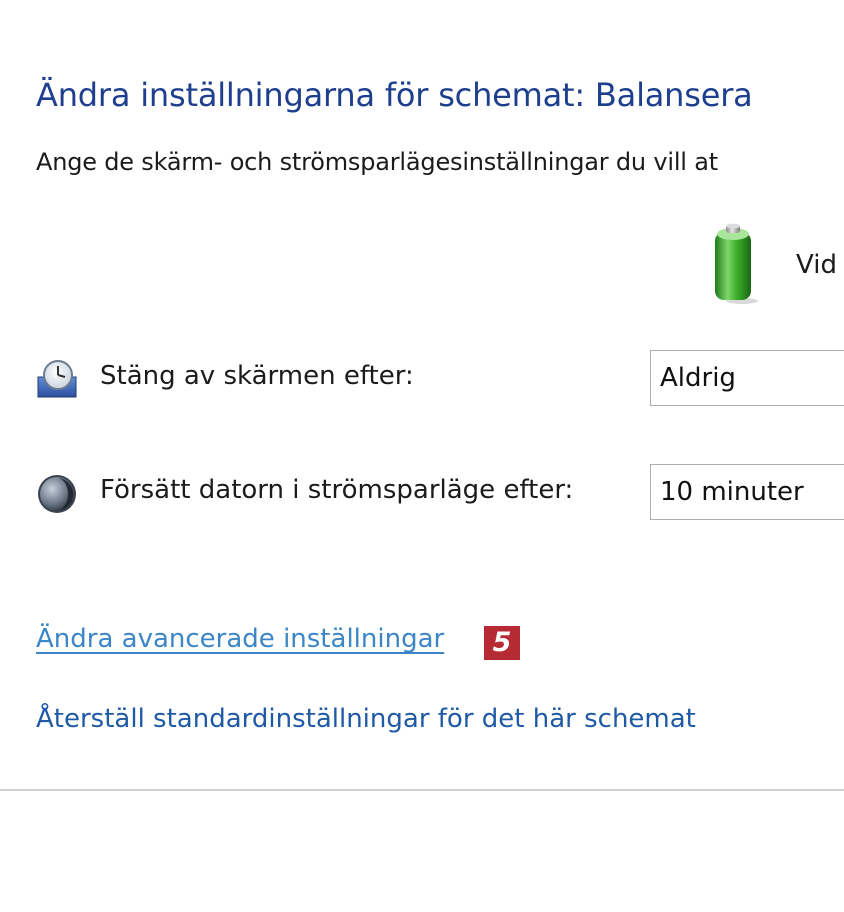 Image resolution: width=844 pixels, height=912 pixels. Describe the element at coordinates (57, 494) in the screenshot. I see `sleep-moon-icon` at that location.